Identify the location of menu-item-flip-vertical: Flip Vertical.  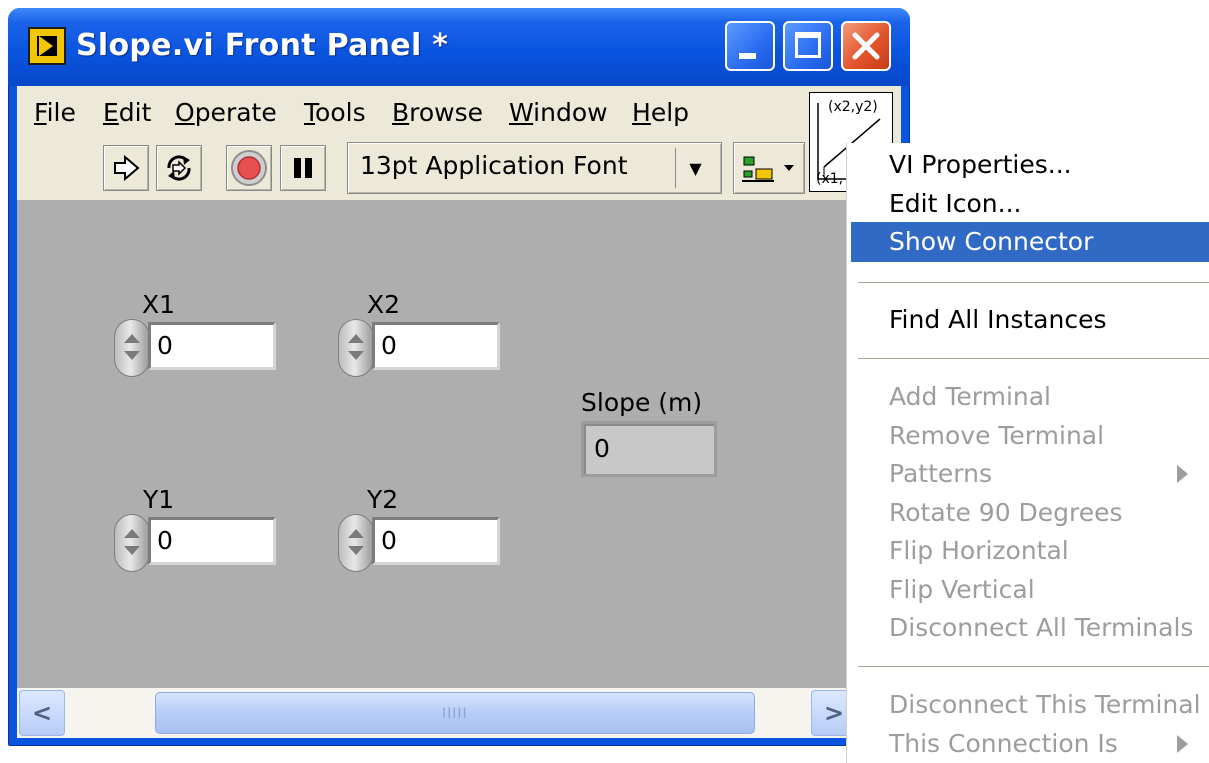
(962, 589).